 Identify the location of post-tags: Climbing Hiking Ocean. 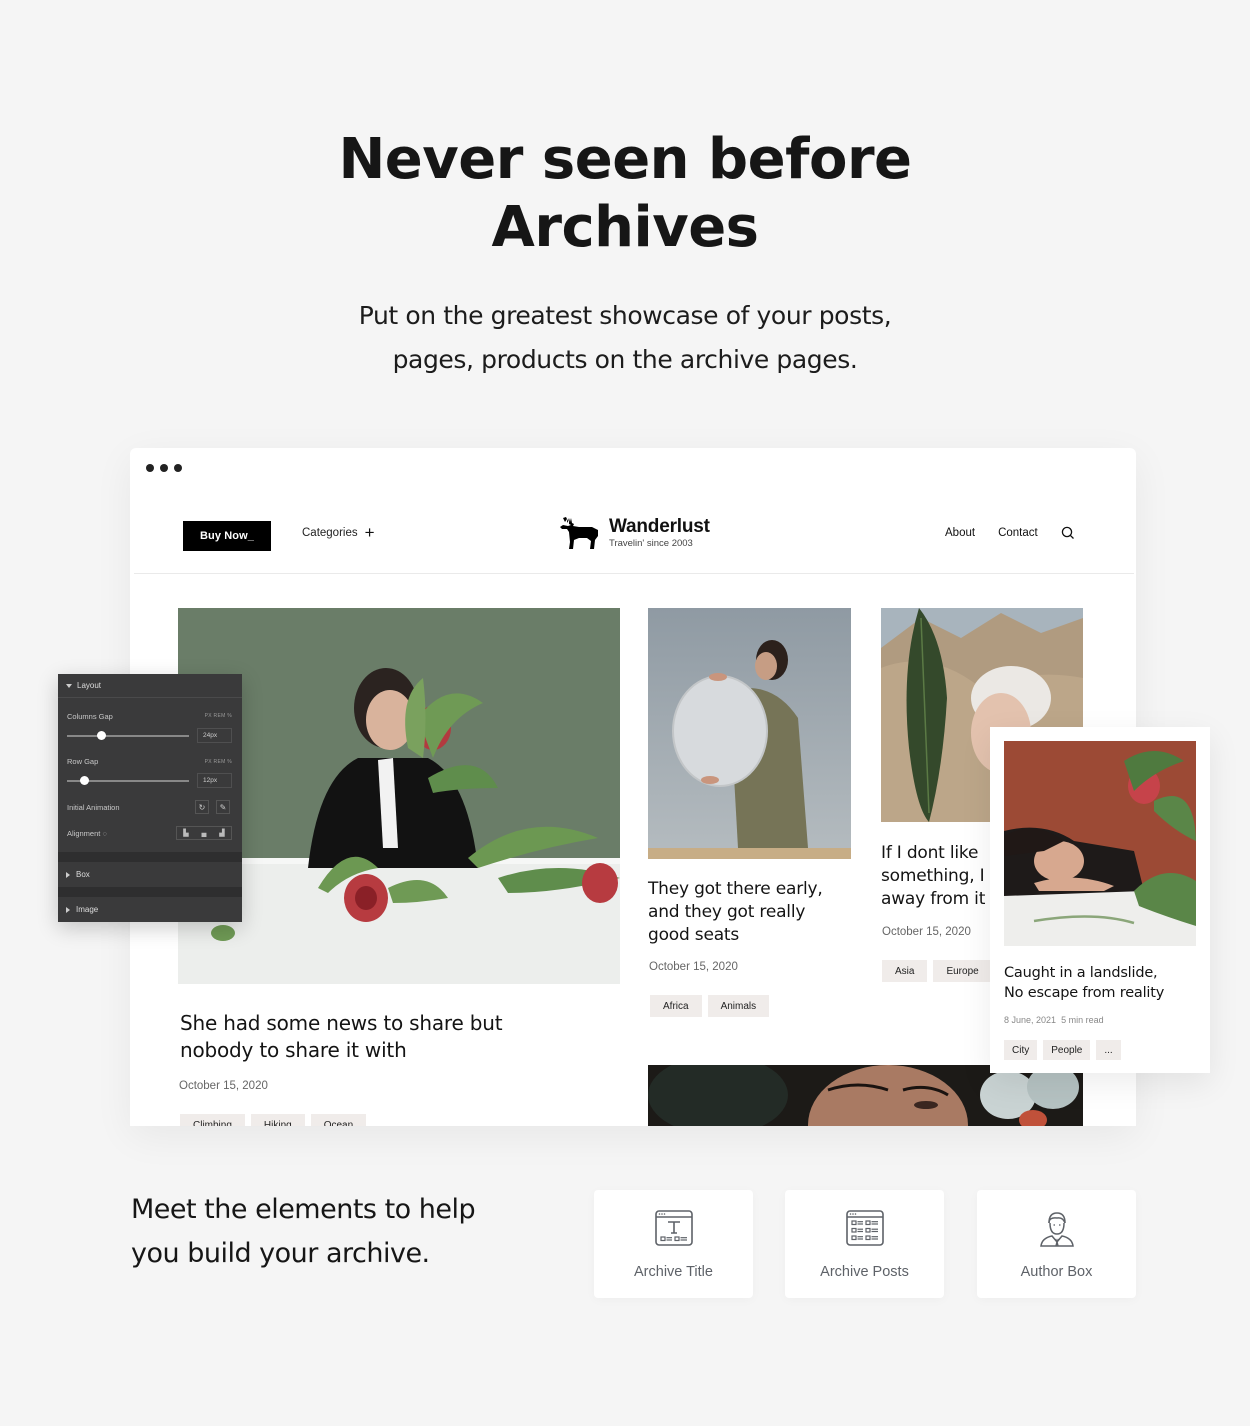
(273, 1120).